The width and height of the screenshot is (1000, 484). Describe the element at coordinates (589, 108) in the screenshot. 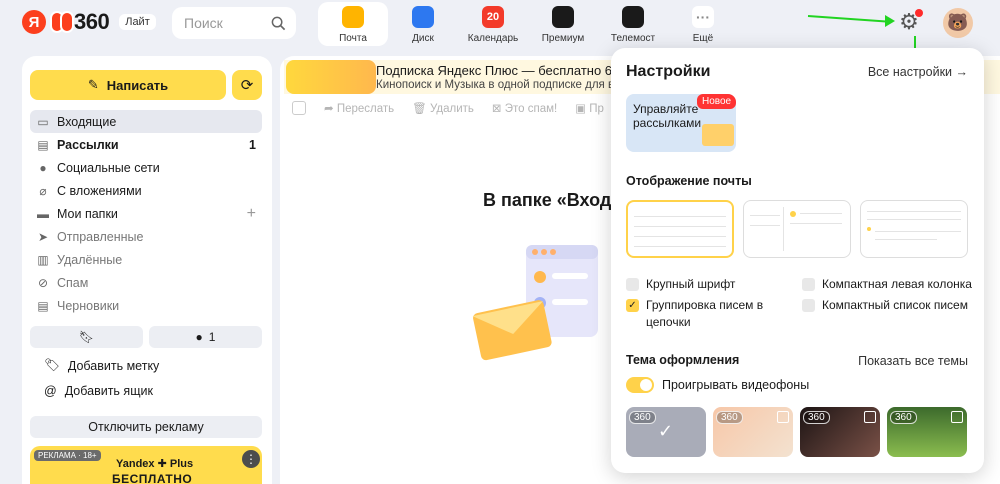

I see `more-toolbar-button: ▣ Пр` at that location.